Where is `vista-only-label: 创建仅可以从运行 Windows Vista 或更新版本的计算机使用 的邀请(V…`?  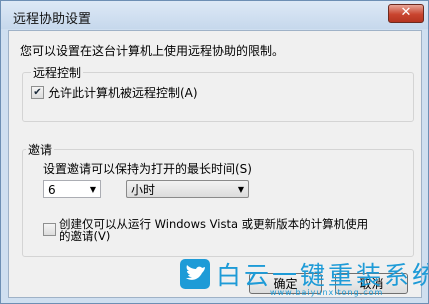 vista-only-label: 创建仅可以从运行 Windows Vista 或更新版本的计算机使用 的邀请(V… is located at coordinates (213, 230).